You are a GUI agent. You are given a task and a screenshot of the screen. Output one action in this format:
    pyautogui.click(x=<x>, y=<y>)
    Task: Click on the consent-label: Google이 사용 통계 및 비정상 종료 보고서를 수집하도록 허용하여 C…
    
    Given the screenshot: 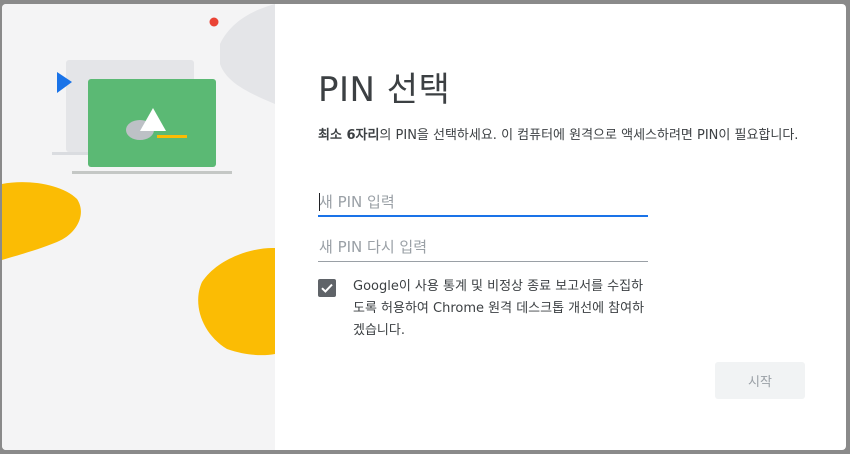 What is the action you would take?
    pyautogui.click(x=499, y=308)
    